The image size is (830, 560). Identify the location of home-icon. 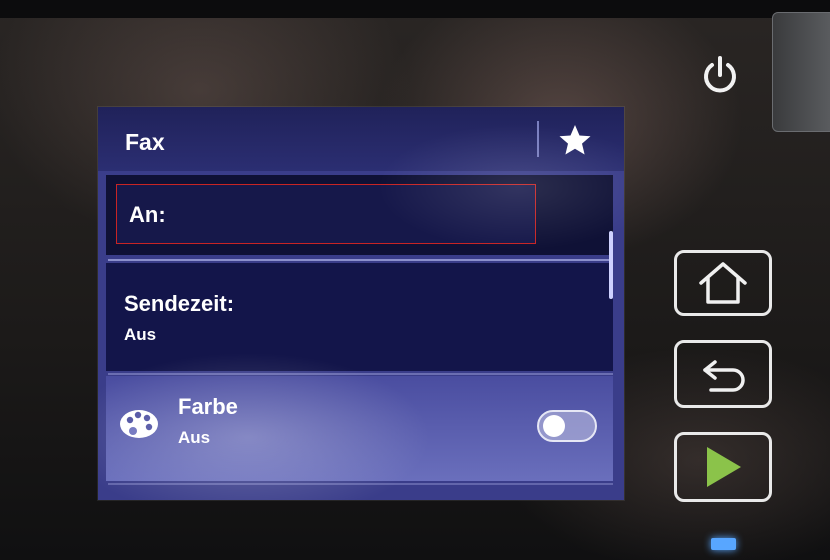
(723, 283).